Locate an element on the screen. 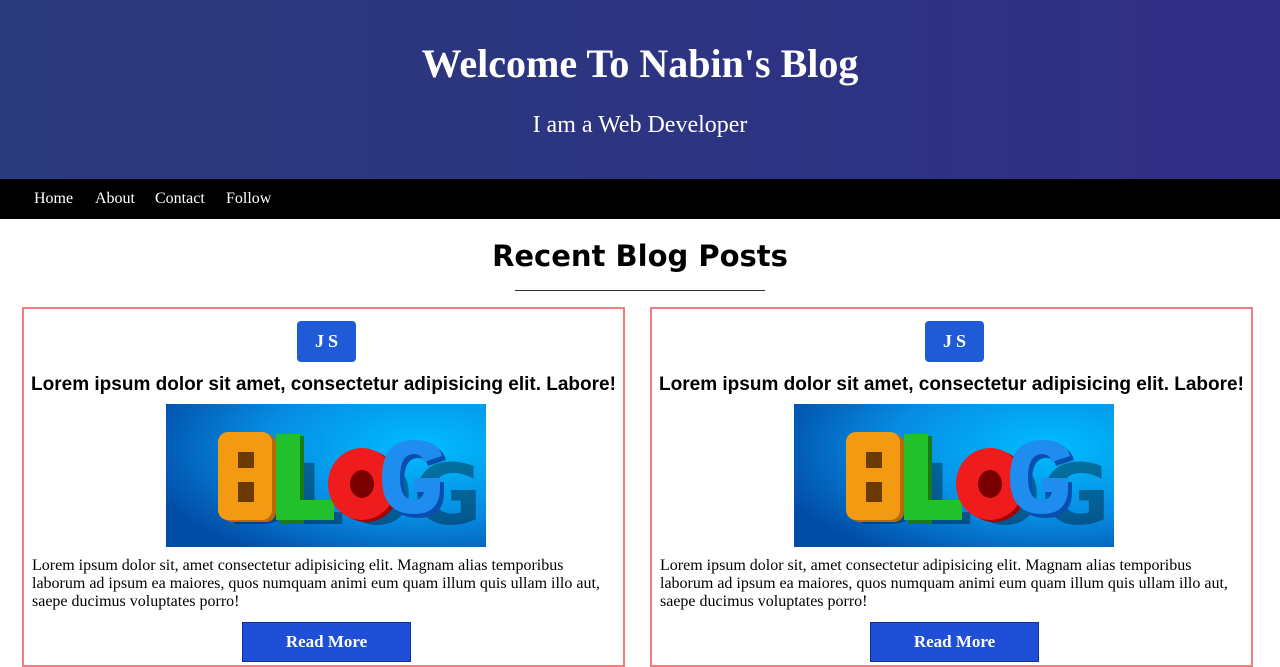 The width and height of the screenshot is (1280, 667). nav-item-home: Home is located at coordinates (53, 199).